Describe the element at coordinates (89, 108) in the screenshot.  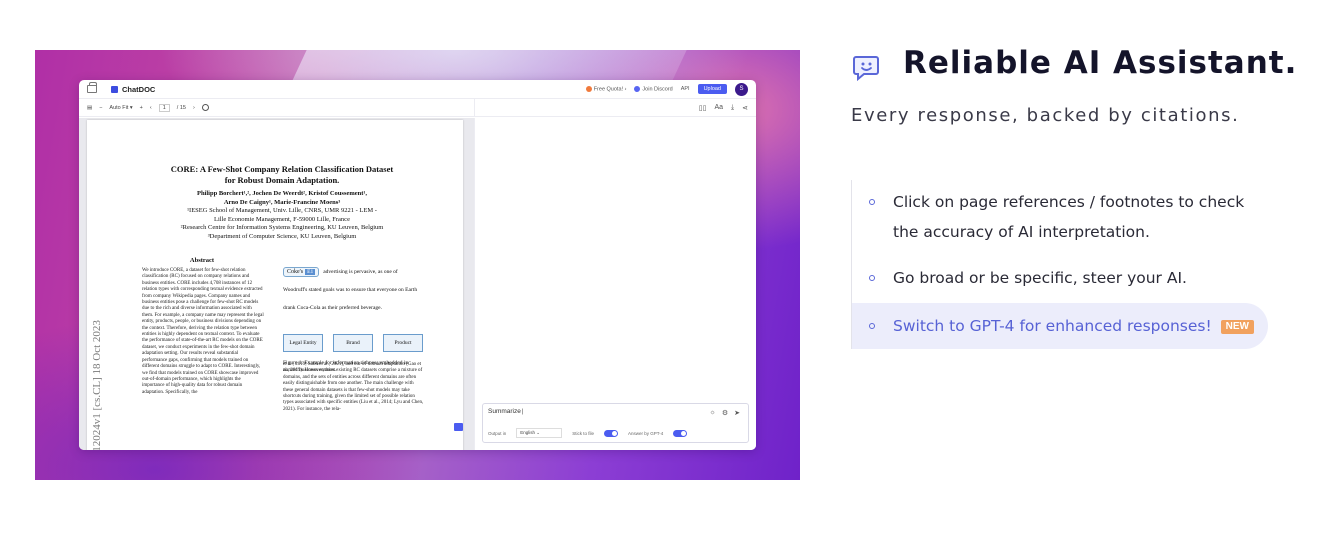
I see `file-icon: ▤` at that location.